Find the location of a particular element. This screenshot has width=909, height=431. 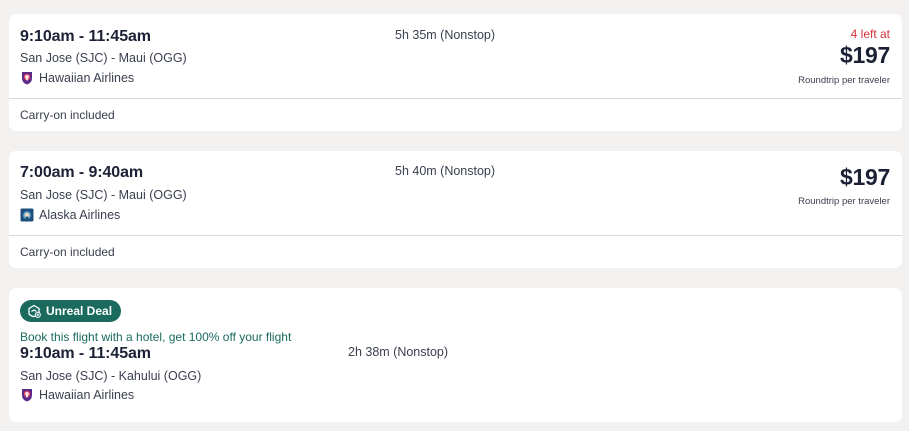

badge-label: Unreal Deal is located at coordinates (79, 311).